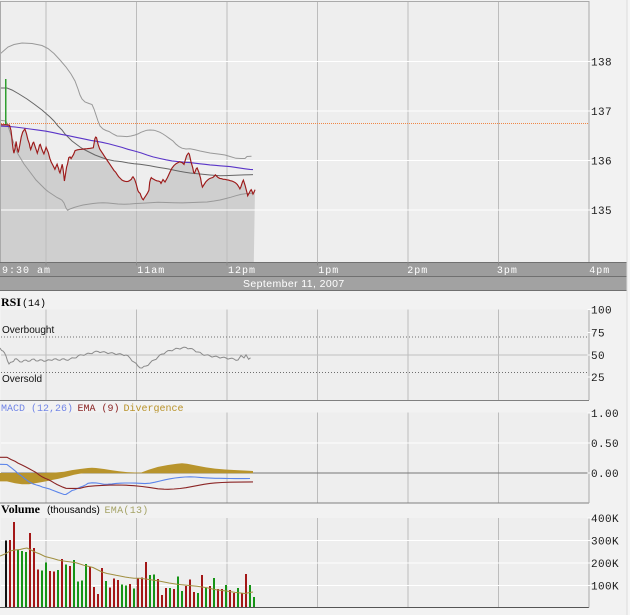 The image size is (630, 615). I want to click on svg-text: 135, so click(601, 212).